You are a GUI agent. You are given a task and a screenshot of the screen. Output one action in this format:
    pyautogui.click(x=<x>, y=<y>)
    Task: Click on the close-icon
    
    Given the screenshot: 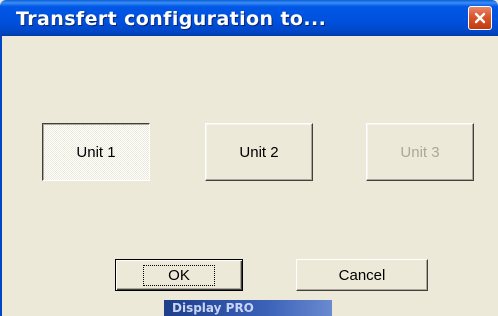 What is the action you would take?
    pyautogui.click(x=480, y=18)
    